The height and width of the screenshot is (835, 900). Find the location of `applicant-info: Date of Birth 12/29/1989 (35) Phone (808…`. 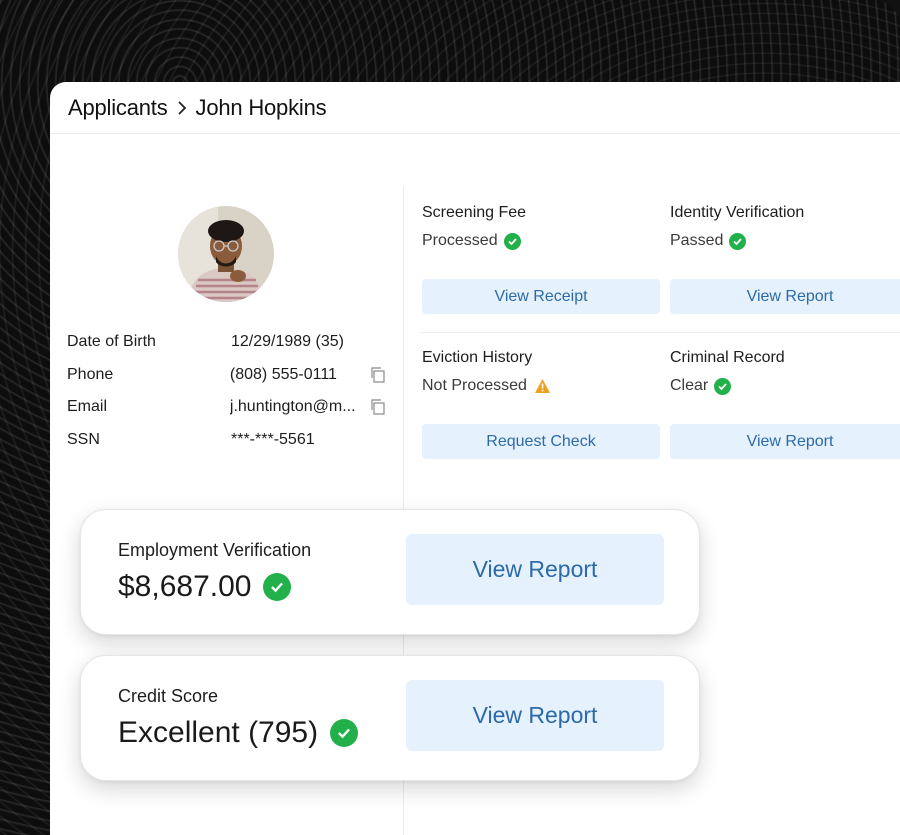

applicant-info: Date of Birth 12/29/1989 (35) Phone (808… is located at coordinates (227, 391).